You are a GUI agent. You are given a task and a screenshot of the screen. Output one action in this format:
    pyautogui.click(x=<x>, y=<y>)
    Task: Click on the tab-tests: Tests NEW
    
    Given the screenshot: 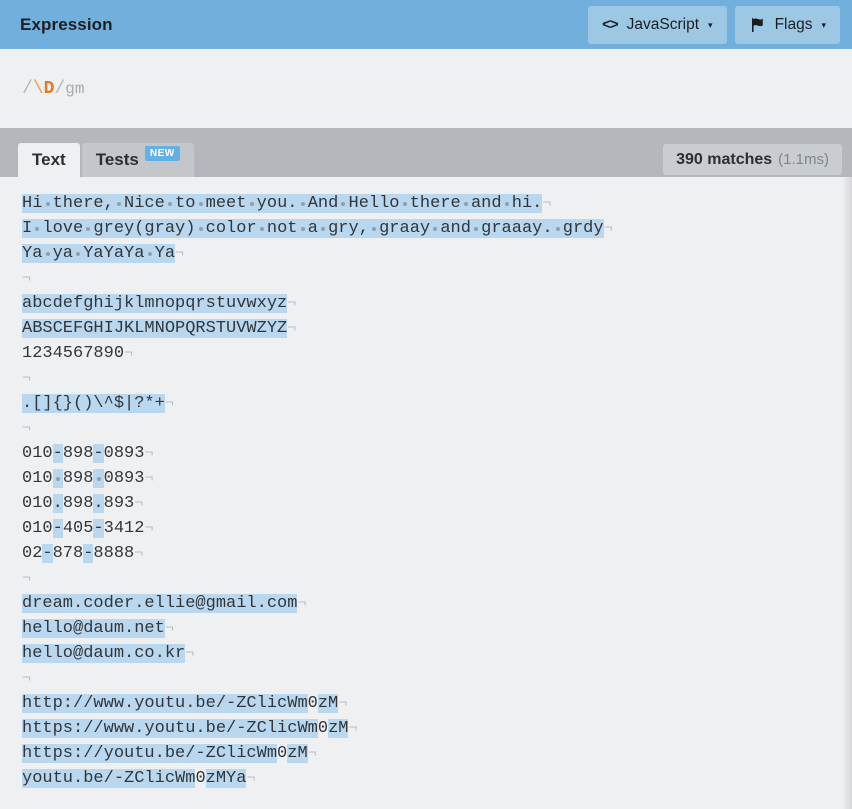 What is the action you would take?
    pyautogui.click(x=137, y=160)
    